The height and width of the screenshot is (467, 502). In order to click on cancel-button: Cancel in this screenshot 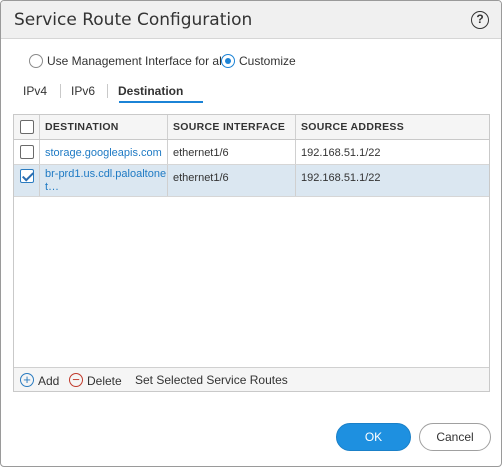, I will do `click(455, 437)`.